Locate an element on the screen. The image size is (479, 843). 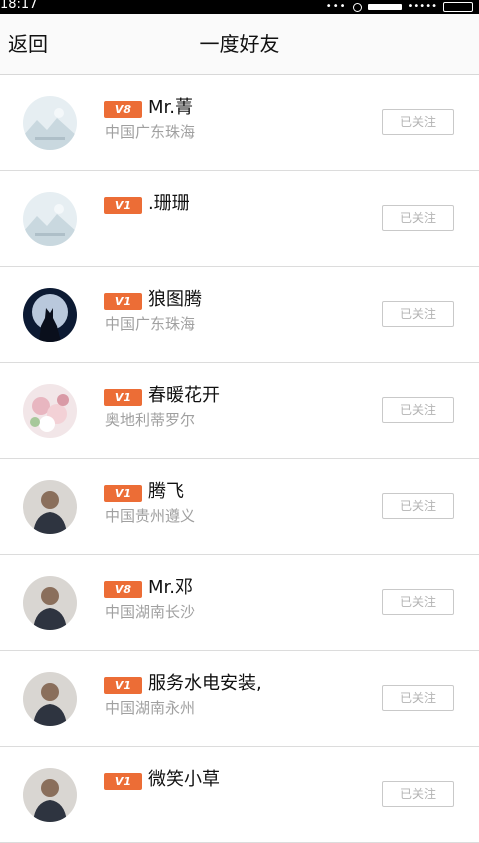
list-item: V1 春暖花开 奥地利蒂罗尔 已关注 is located at coordinates (239, 411).